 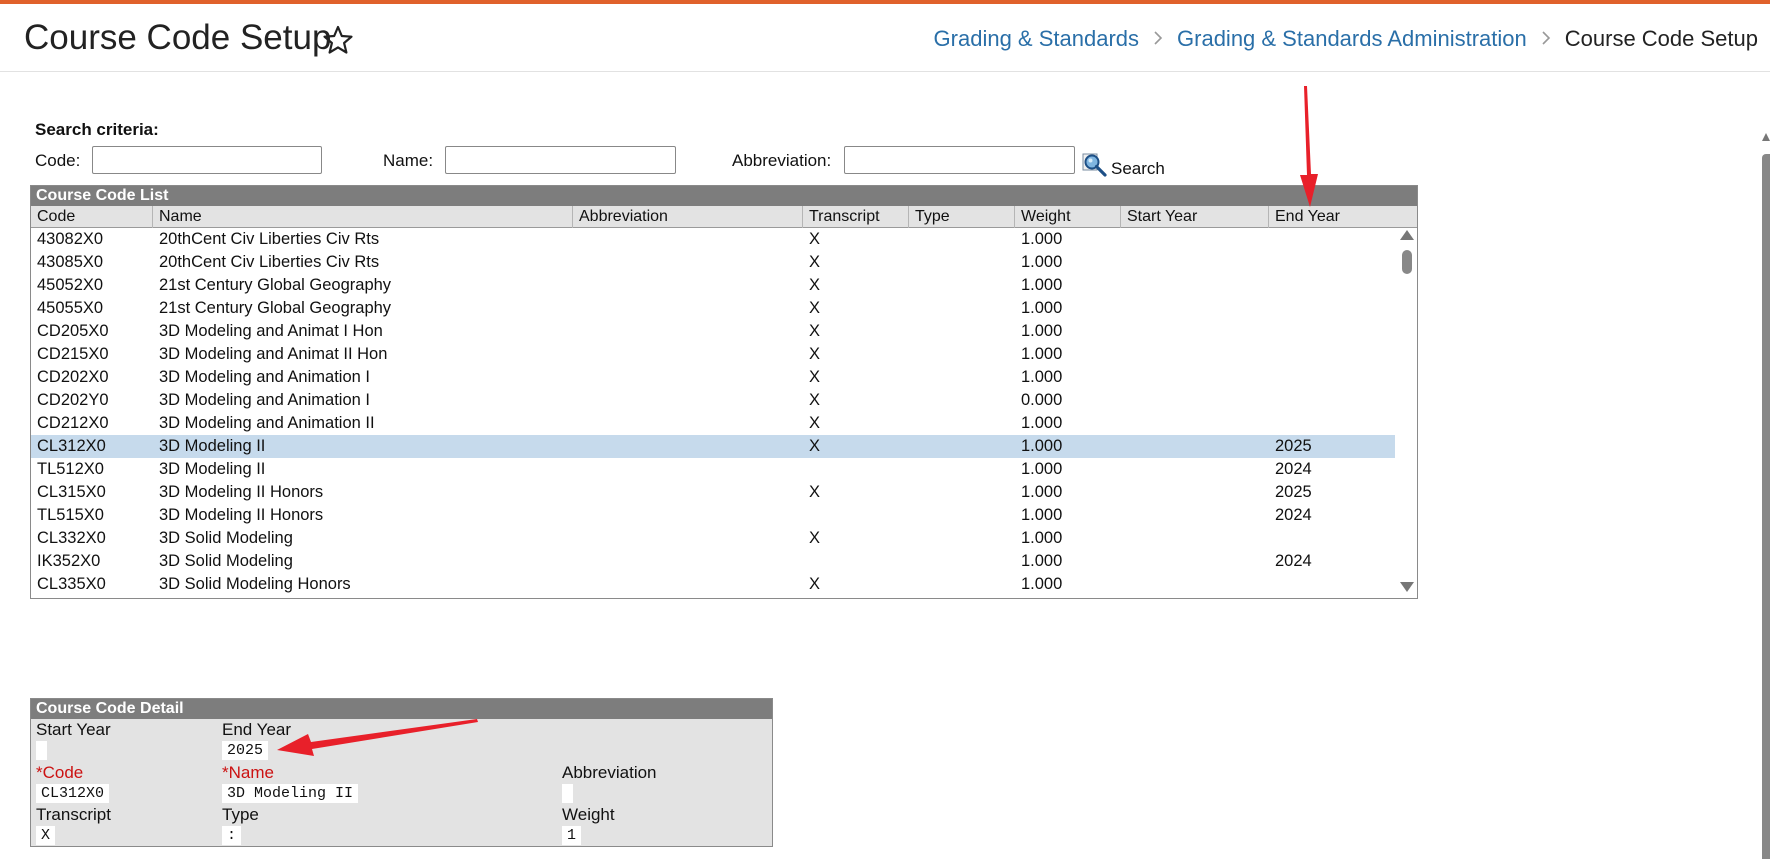 I want to click on cell-code: CL312X0, so click(x=71, y=446).